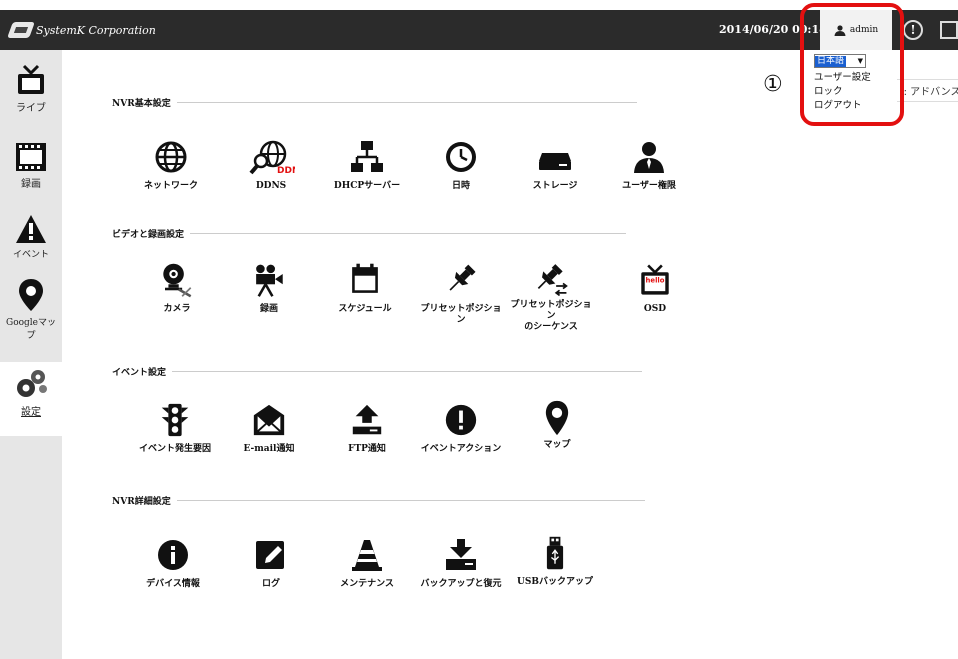 This screenshot has width=958, height=659. Describe the element at coordinates (31, 412) in the screenshot. I see `sidebar-item-label: 設定` at that location.